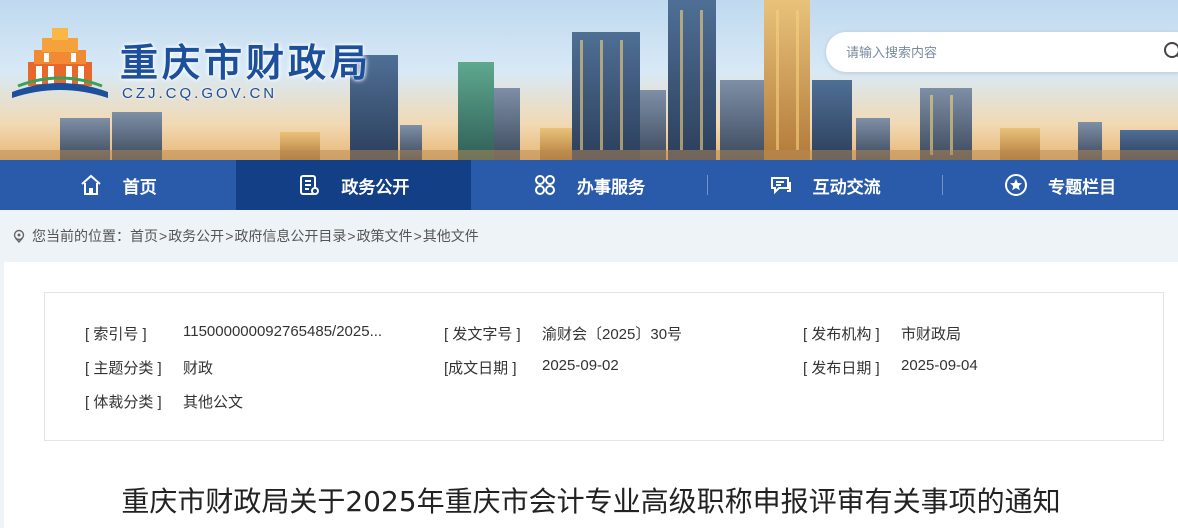  What do you see at coordinates (841, 368) in the screenshot?
I see `meta-label: [ 发布日期 ]` at bounding box center [841, 368].